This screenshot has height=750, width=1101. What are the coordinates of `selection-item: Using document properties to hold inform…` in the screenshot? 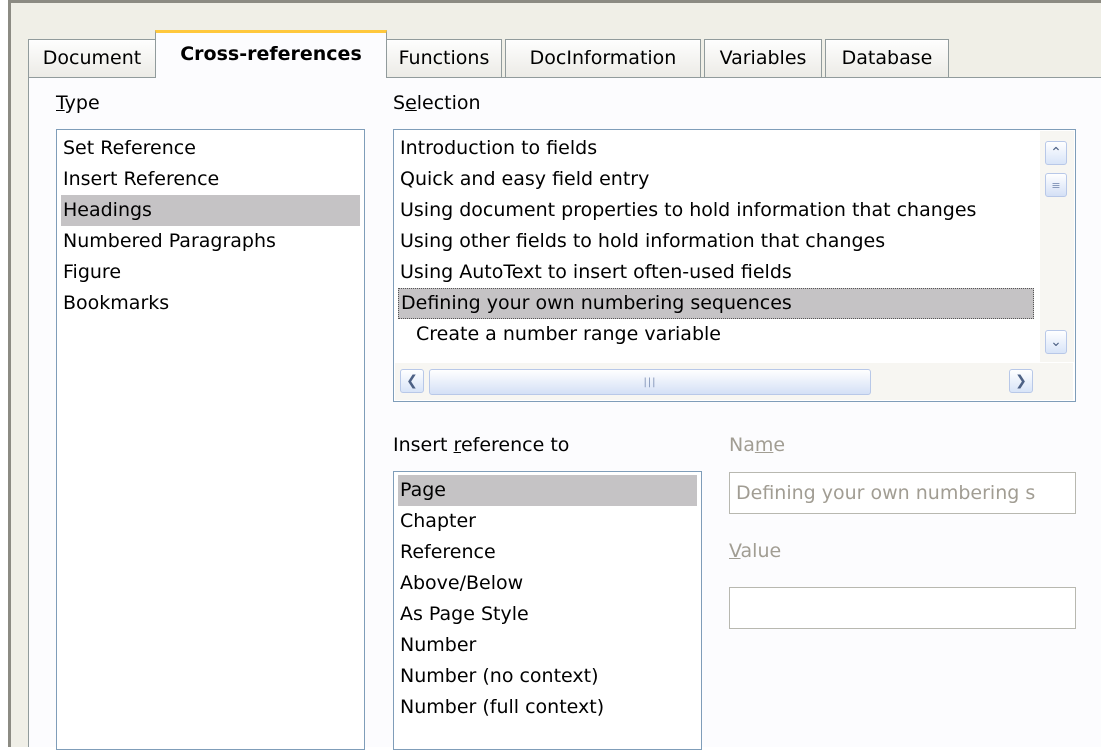 It's located at (687, 210).